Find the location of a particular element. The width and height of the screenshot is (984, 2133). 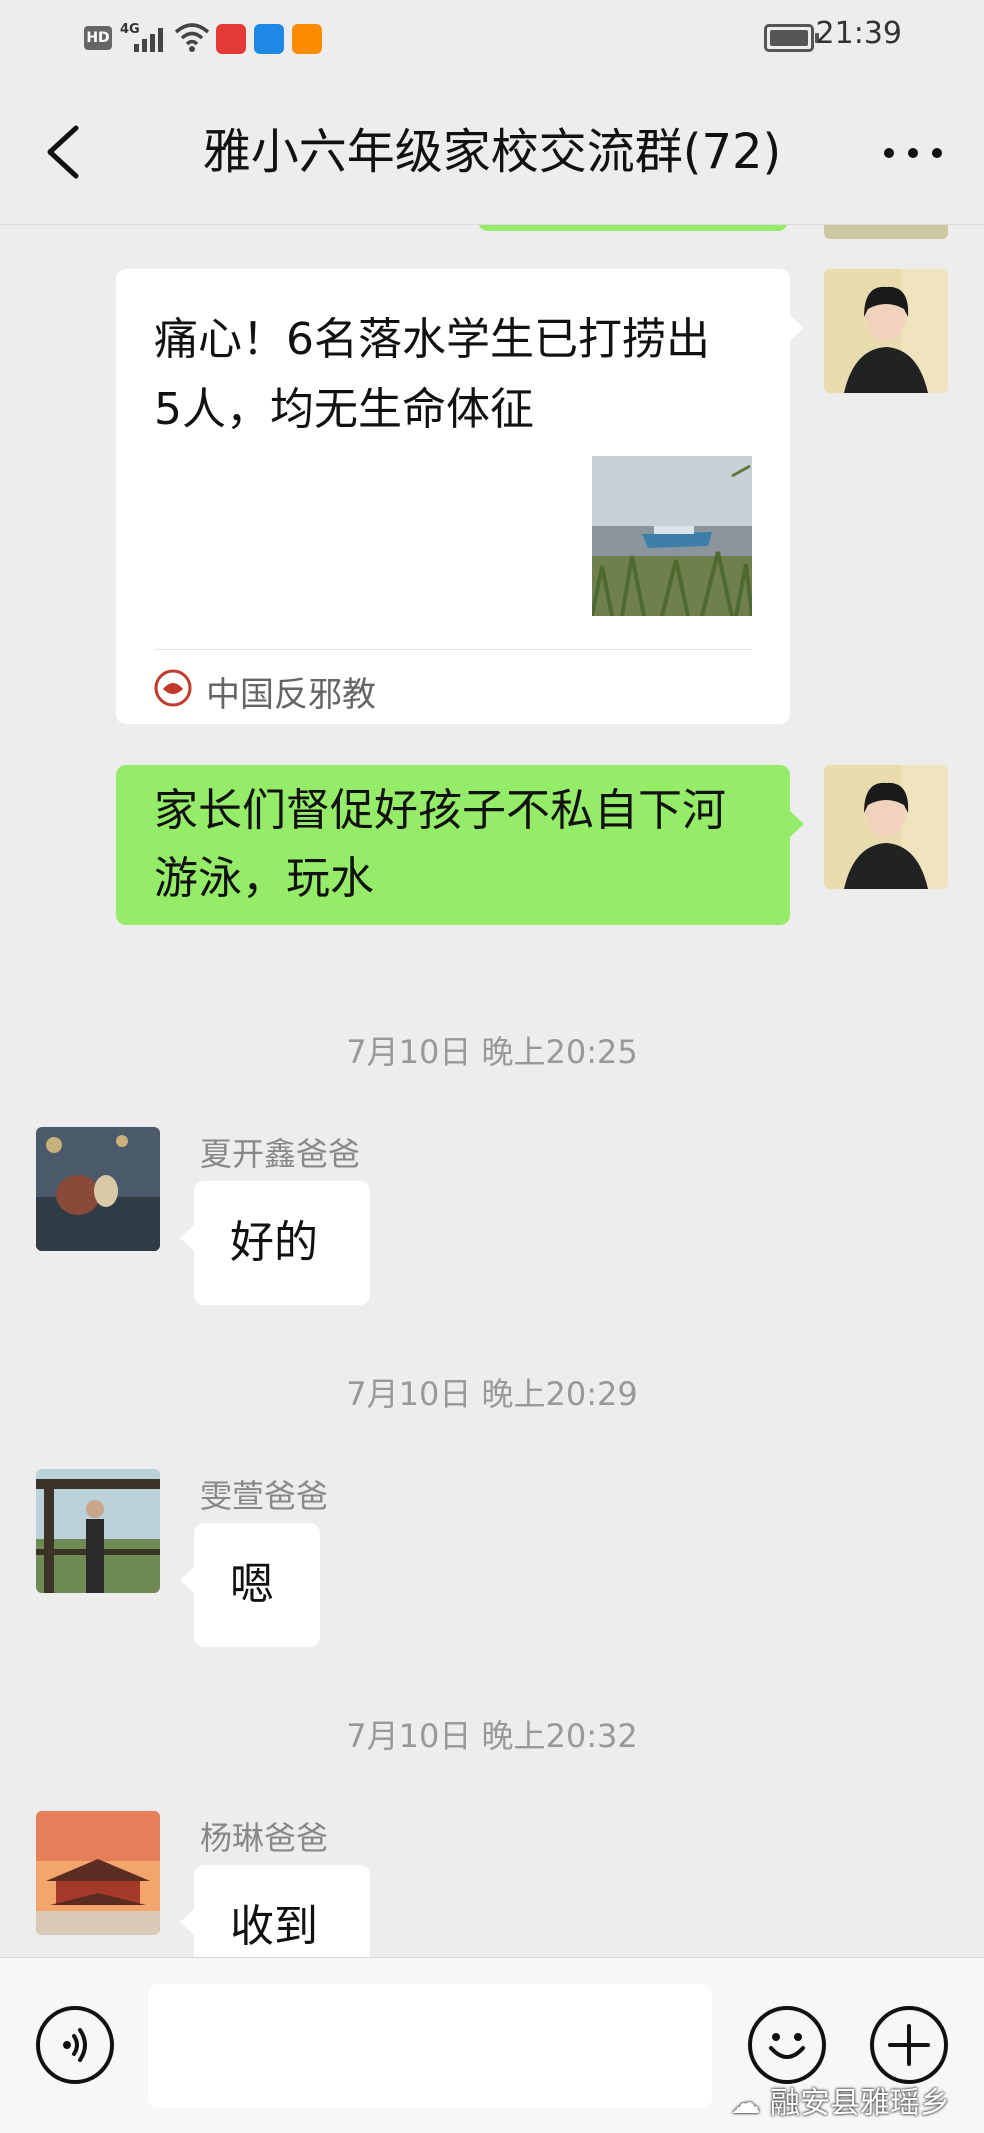

self-message-bubble: 家长们督促好孩子不私自下河游泳，玩水 is located at coordinates (453, 845).